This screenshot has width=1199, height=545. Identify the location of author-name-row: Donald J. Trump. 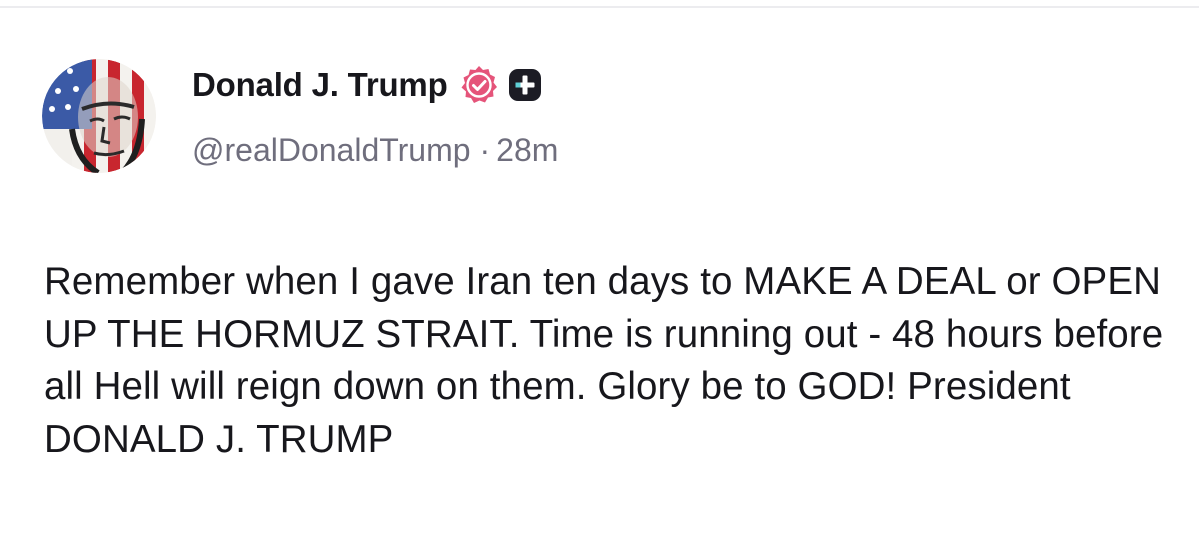
(367, 85).